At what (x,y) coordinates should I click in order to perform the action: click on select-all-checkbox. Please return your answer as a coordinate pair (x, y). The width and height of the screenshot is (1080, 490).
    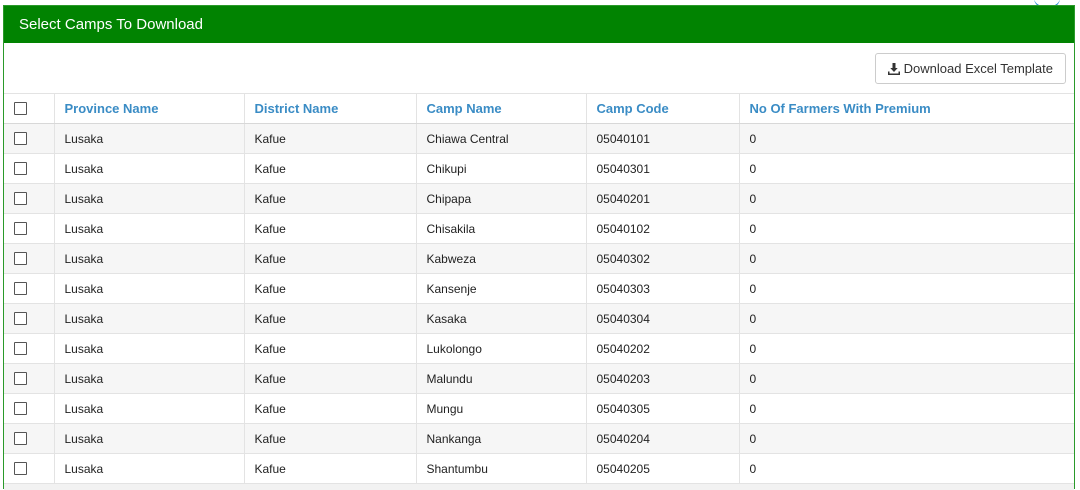
    Looking at the image, I should click on (20, 108).